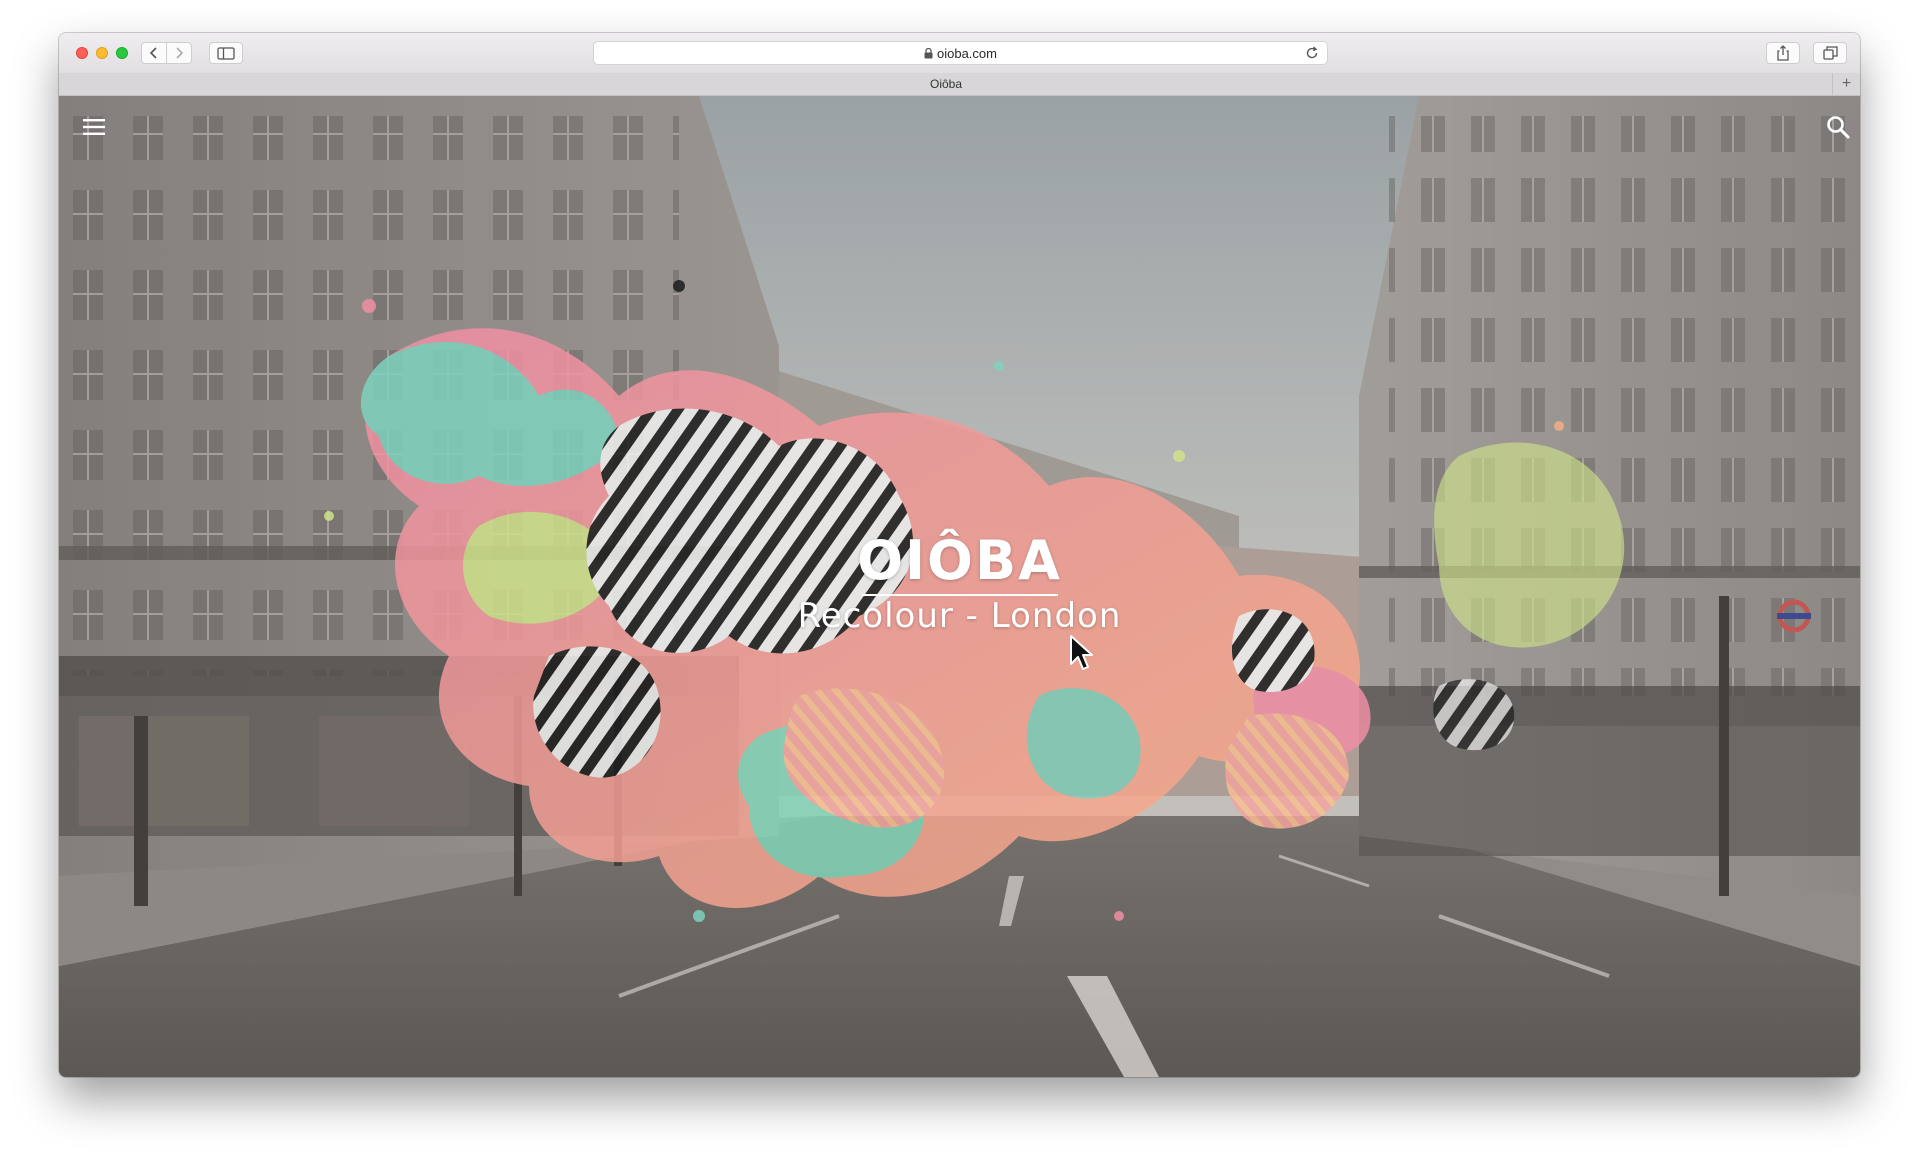 Image resolution: width=1920 pixels, height=1161 pixels. I want to click on browser-toolbar: oioba.com, so click(959, 53).